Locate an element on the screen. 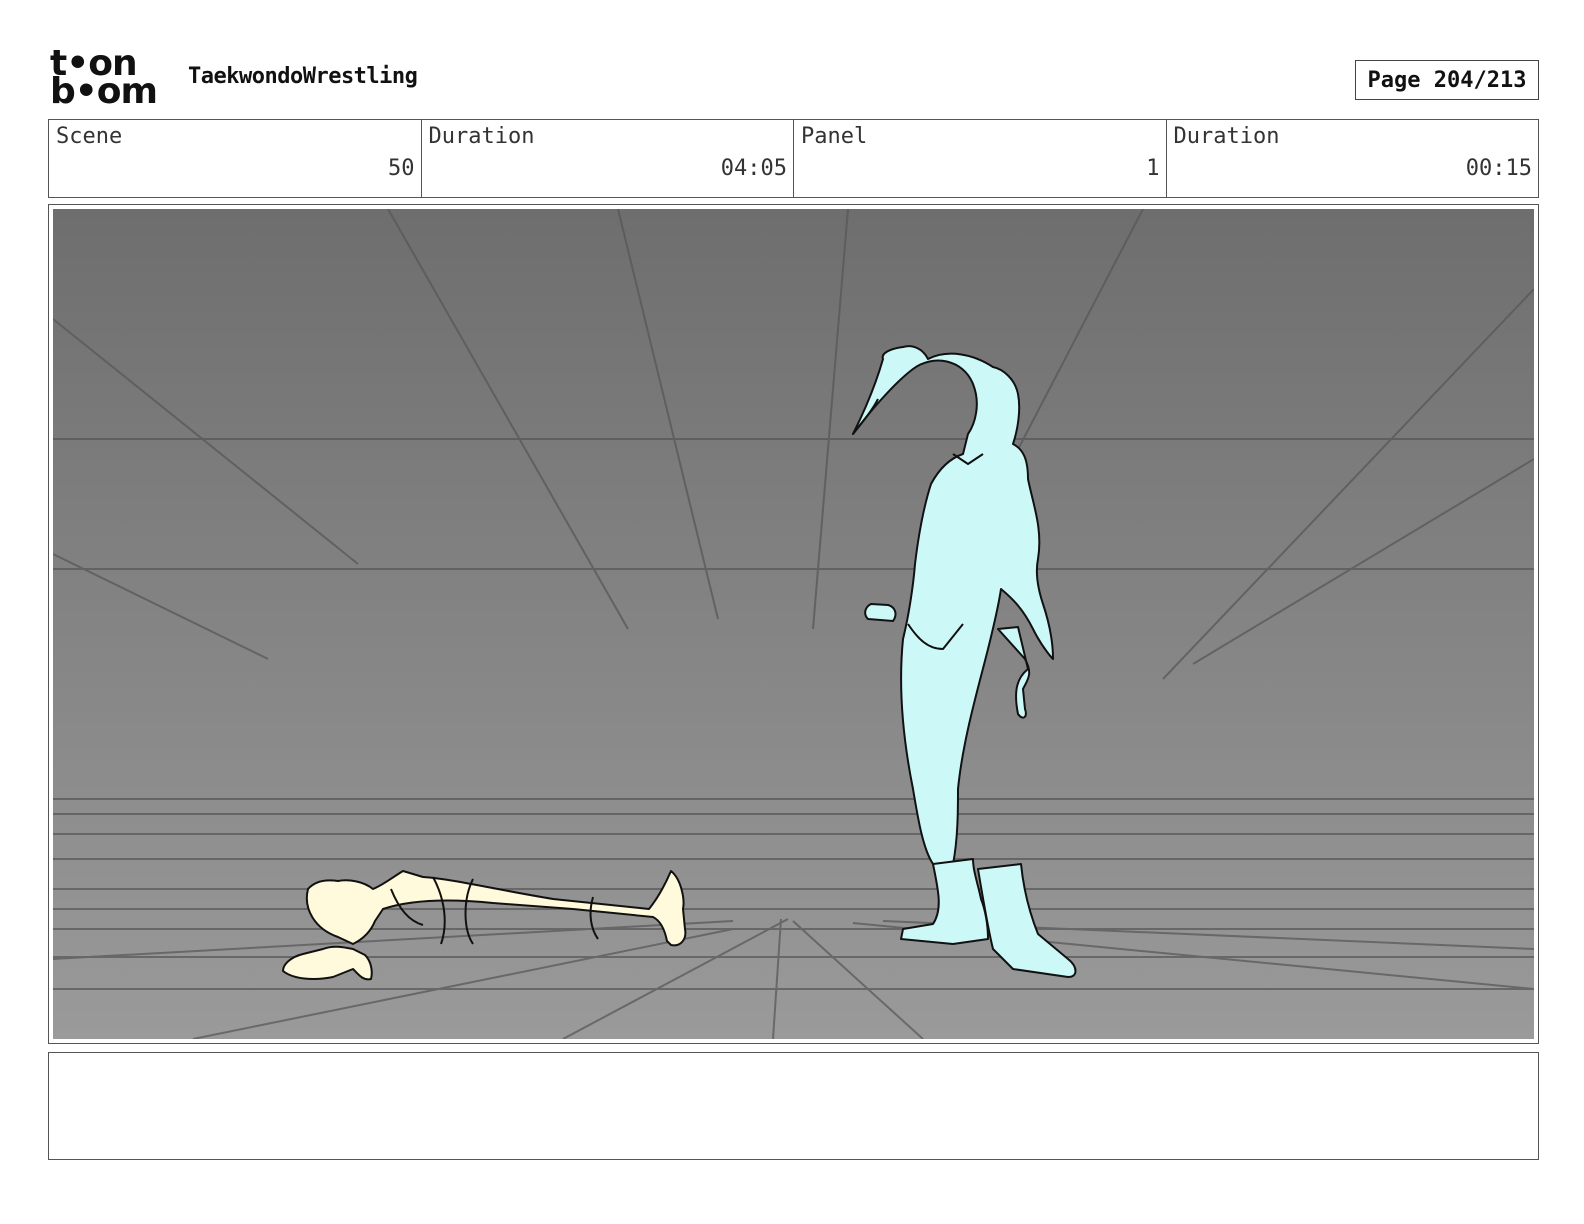  page-number-box: Page 204/213 is located at coordinates (1447, 80).